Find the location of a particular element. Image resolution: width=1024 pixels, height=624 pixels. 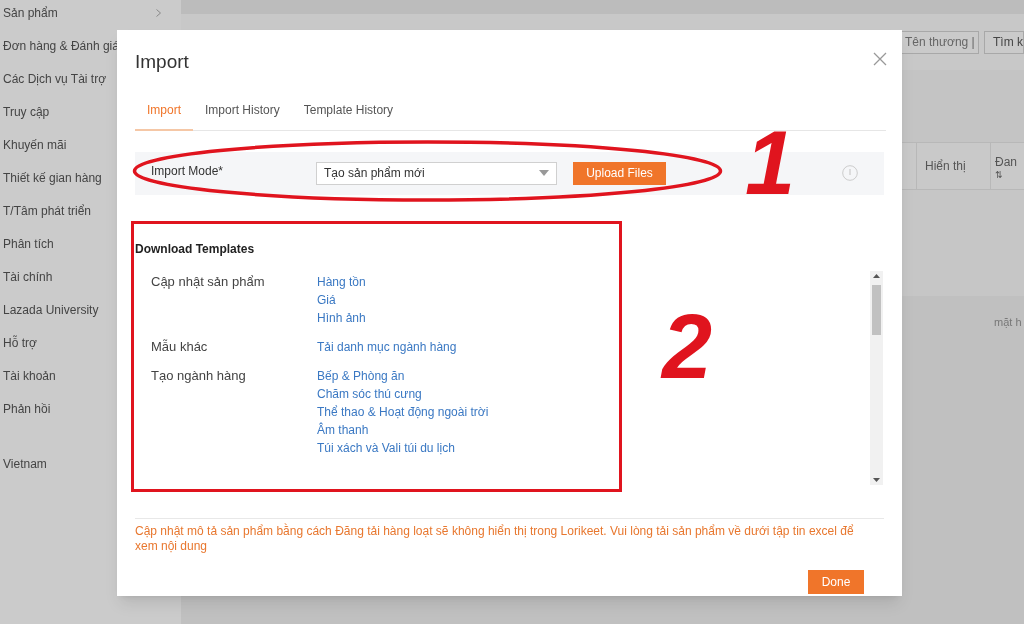

scroll-up-icon is located at coordinates (876, 275).